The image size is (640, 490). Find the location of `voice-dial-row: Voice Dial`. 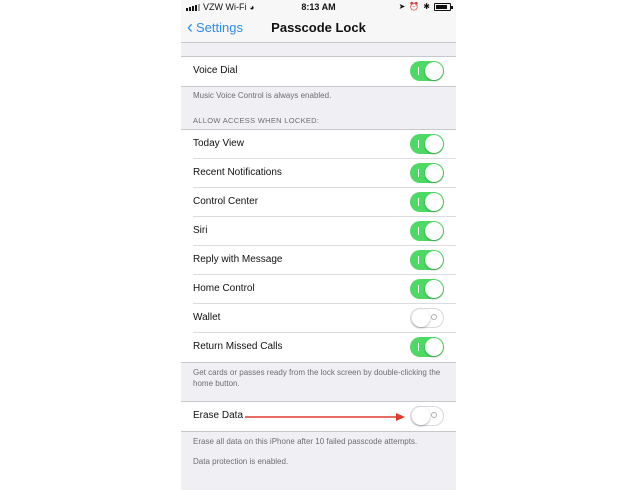

voice-dial-row: Voice Dial is located at coordinates (318, 71).